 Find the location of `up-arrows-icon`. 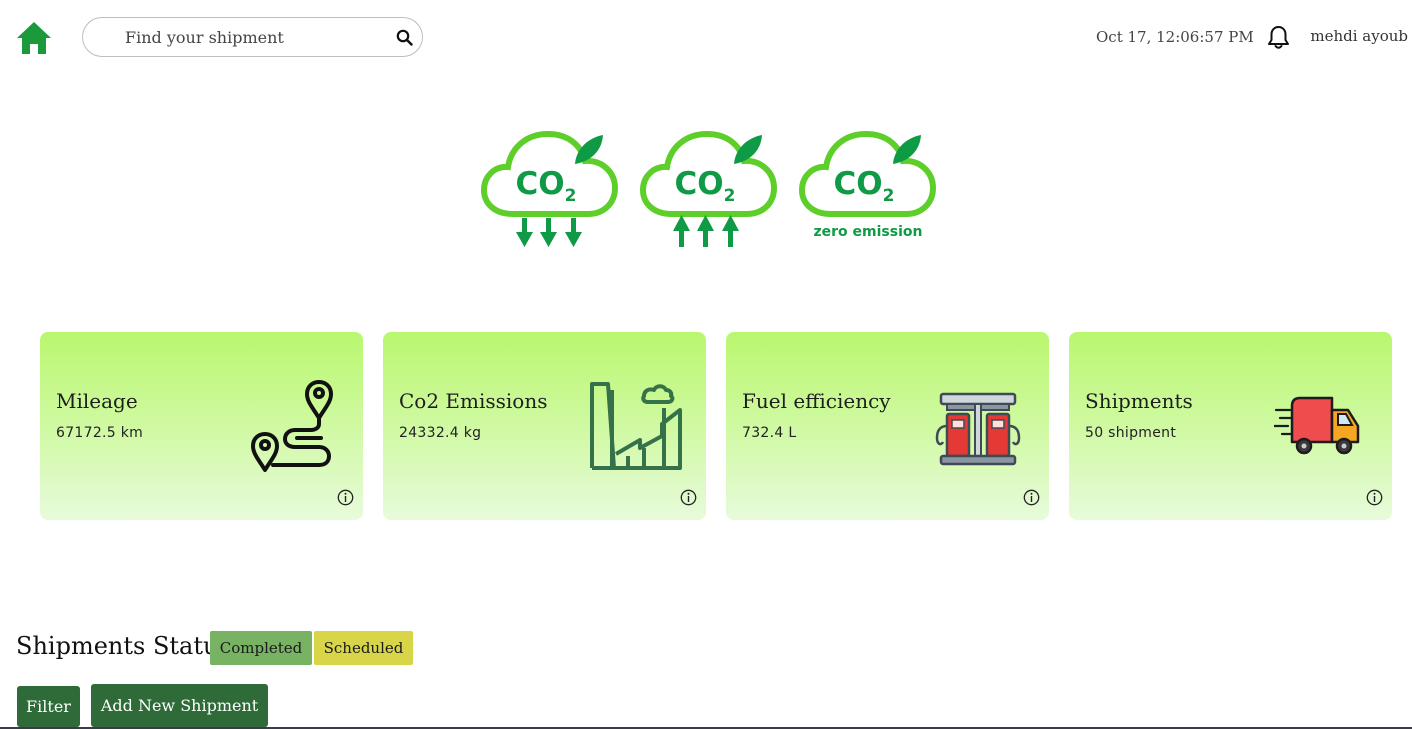

up-arrows-icon is located at coordinates (706, 231).